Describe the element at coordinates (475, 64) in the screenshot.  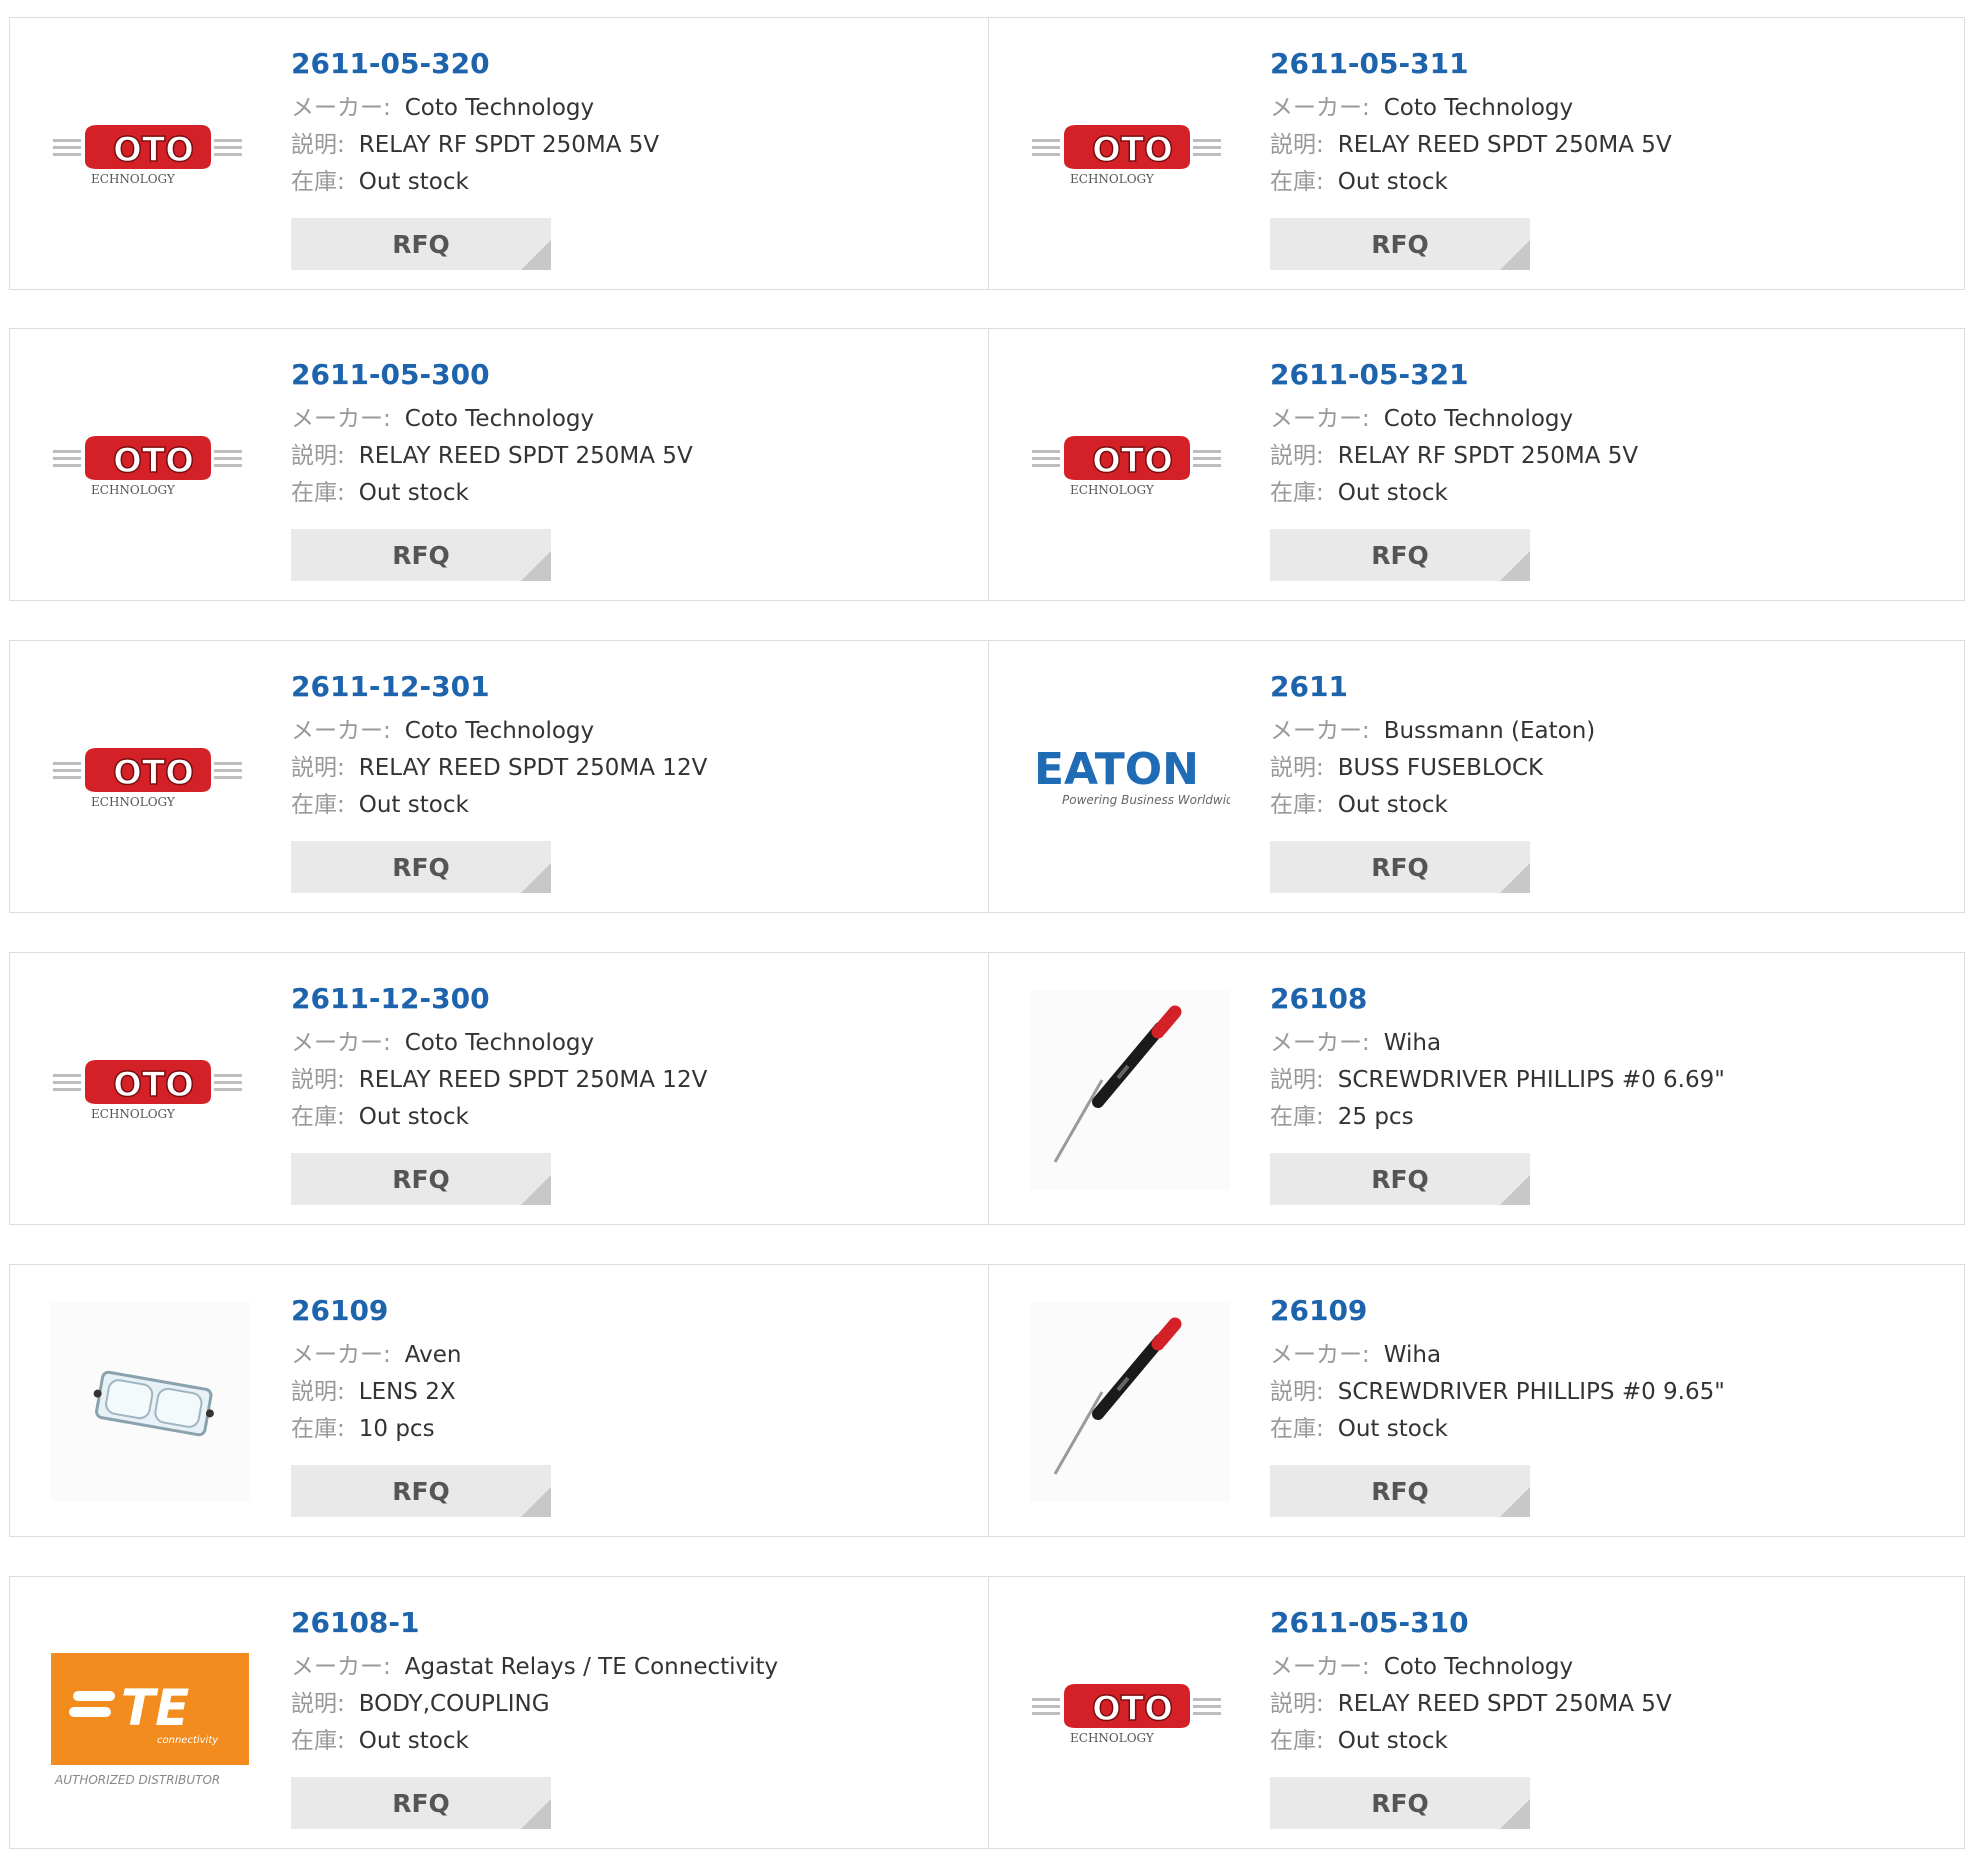
I see `part-number-link: 2611-05-320` at that location.